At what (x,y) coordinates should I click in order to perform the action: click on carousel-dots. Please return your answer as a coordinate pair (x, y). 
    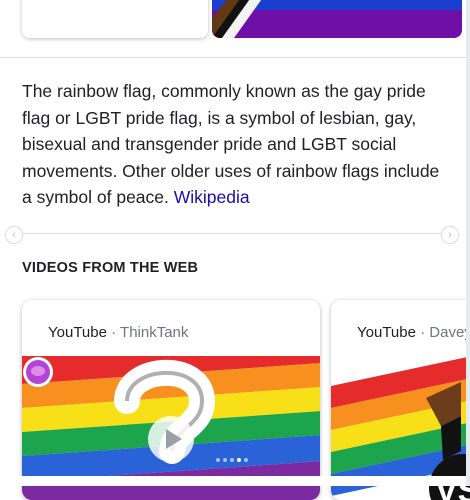
    Looking at the image, I should click on (232, 460).